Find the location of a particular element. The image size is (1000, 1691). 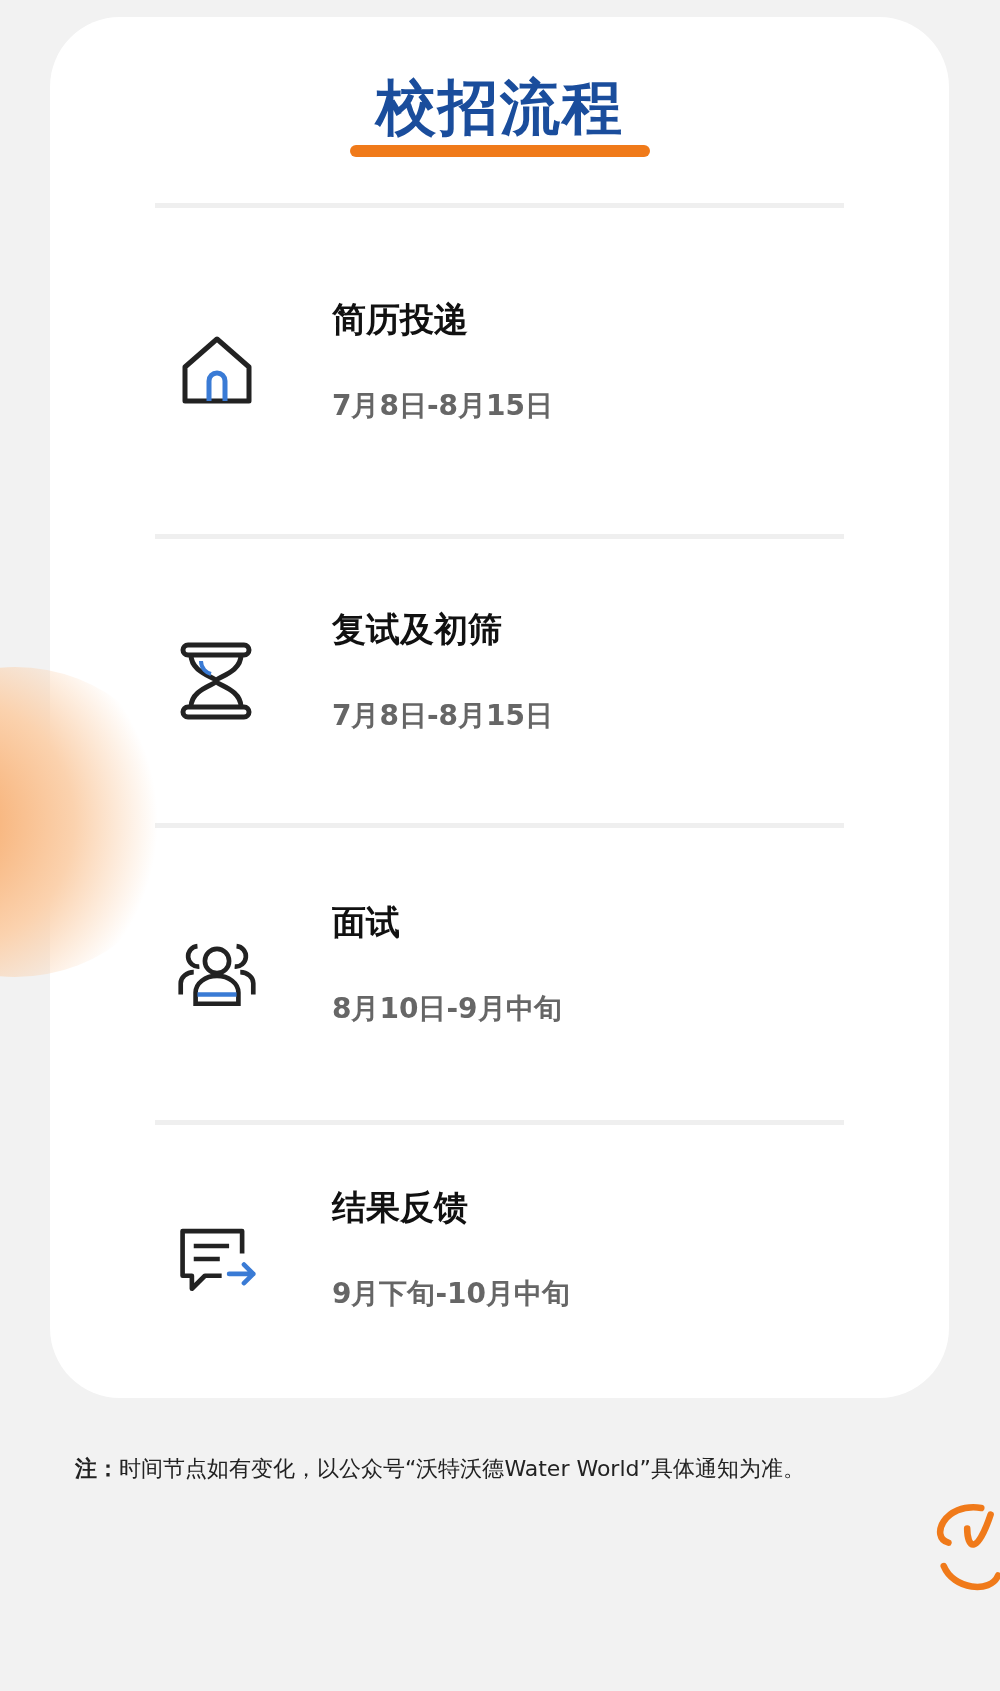

step-title: 简历投递 is located at coordinates (400, 319).